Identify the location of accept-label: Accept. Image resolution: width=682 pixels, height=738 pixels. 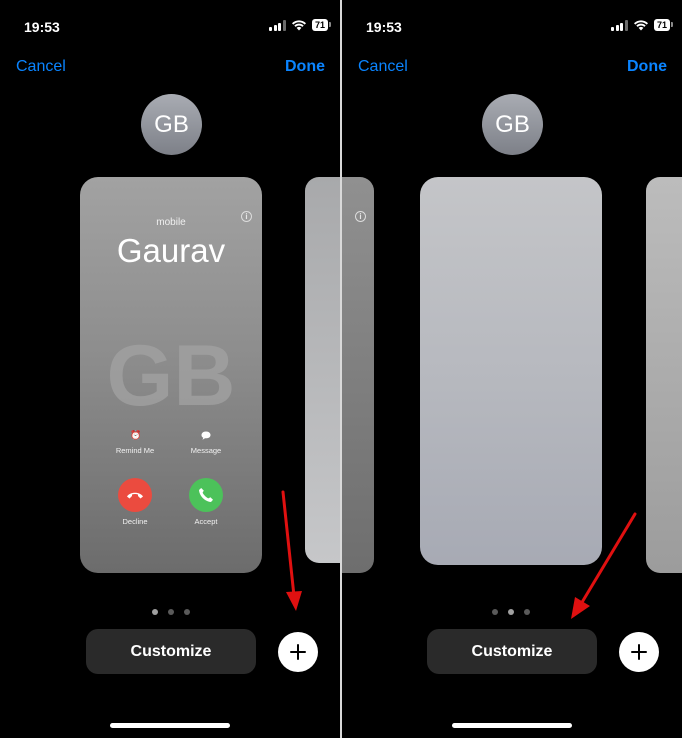
(206, 521).